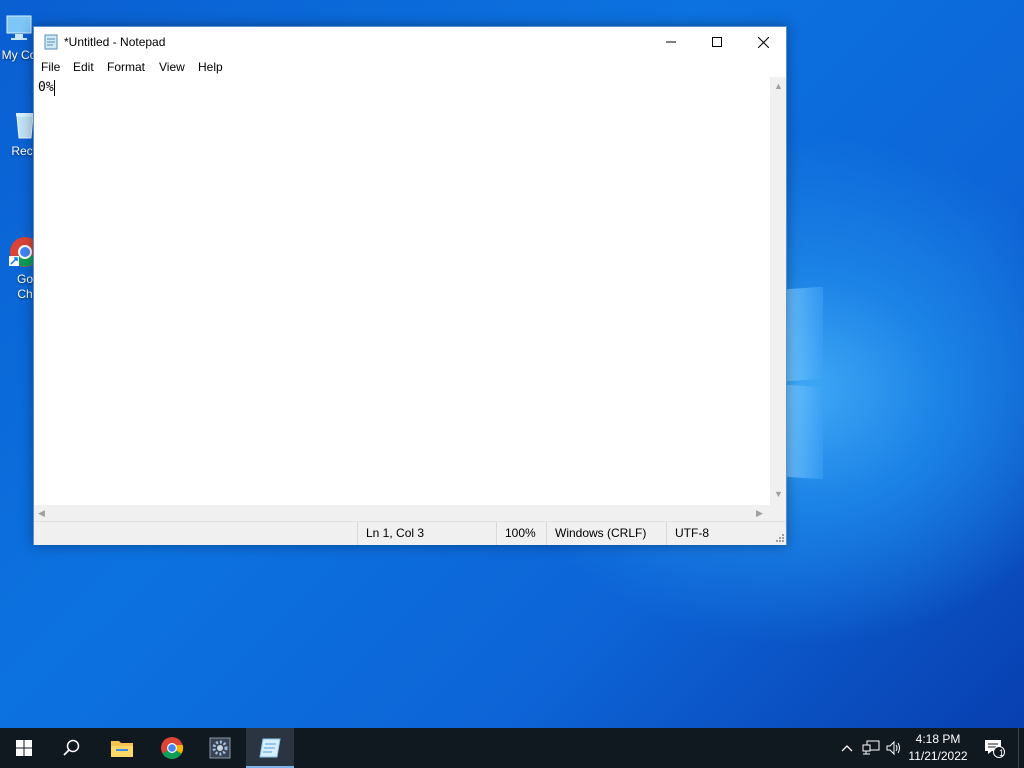 This screenshot has height=768, width=1024. I want to click on taskbar-chrome, so click(172, 748).